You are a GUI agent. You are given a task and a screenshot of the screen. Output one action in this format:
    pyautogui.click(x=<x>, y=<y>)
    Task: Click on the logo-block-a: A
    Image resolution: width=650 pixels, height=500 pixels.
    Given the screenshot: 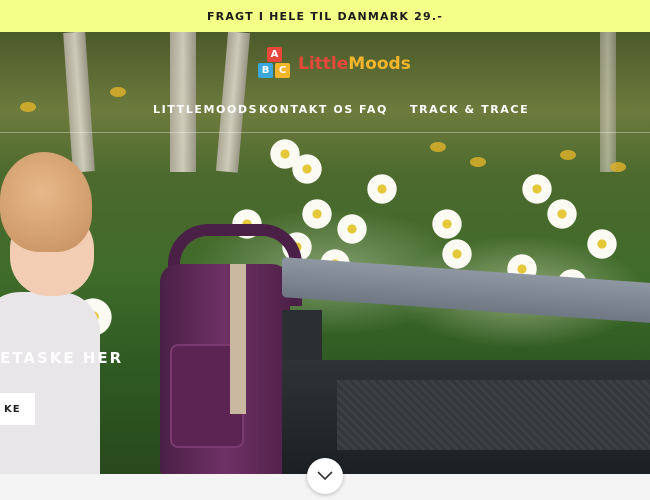 What is the action you would take?
    pyautogui.click(x=274, y=54)
    